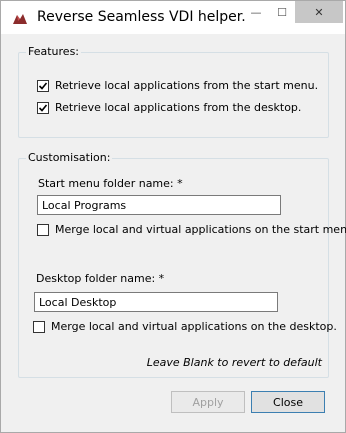 The height and width of the screenshot is (433, 346). I want to click on window-title: Reverse Seamless VDI helper., so click(141, 17).